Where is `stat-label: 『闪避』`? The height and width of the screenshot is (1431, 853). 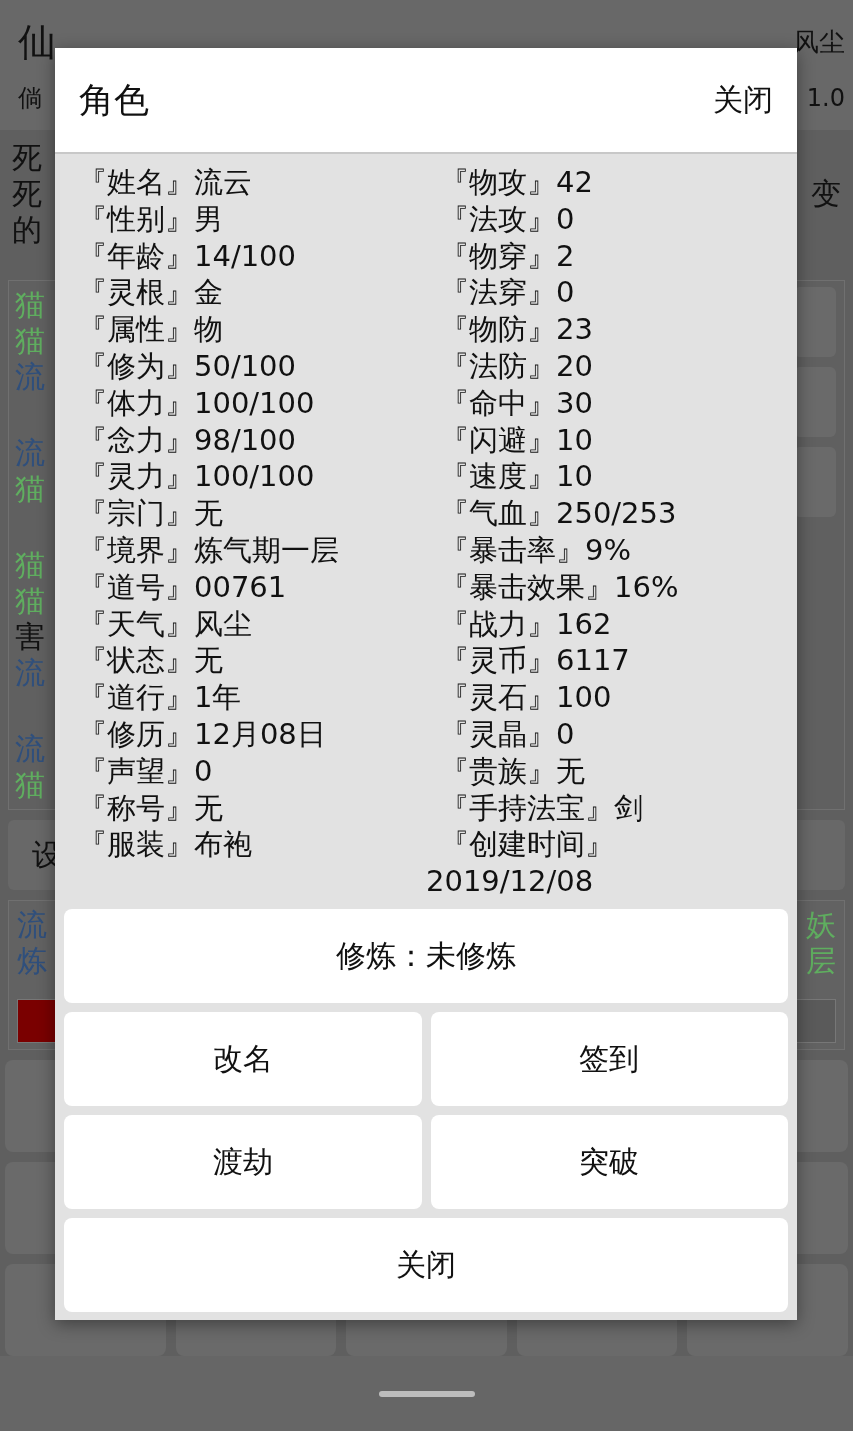 stat-label: 『闪避』 is located at coordinates (498, 440).